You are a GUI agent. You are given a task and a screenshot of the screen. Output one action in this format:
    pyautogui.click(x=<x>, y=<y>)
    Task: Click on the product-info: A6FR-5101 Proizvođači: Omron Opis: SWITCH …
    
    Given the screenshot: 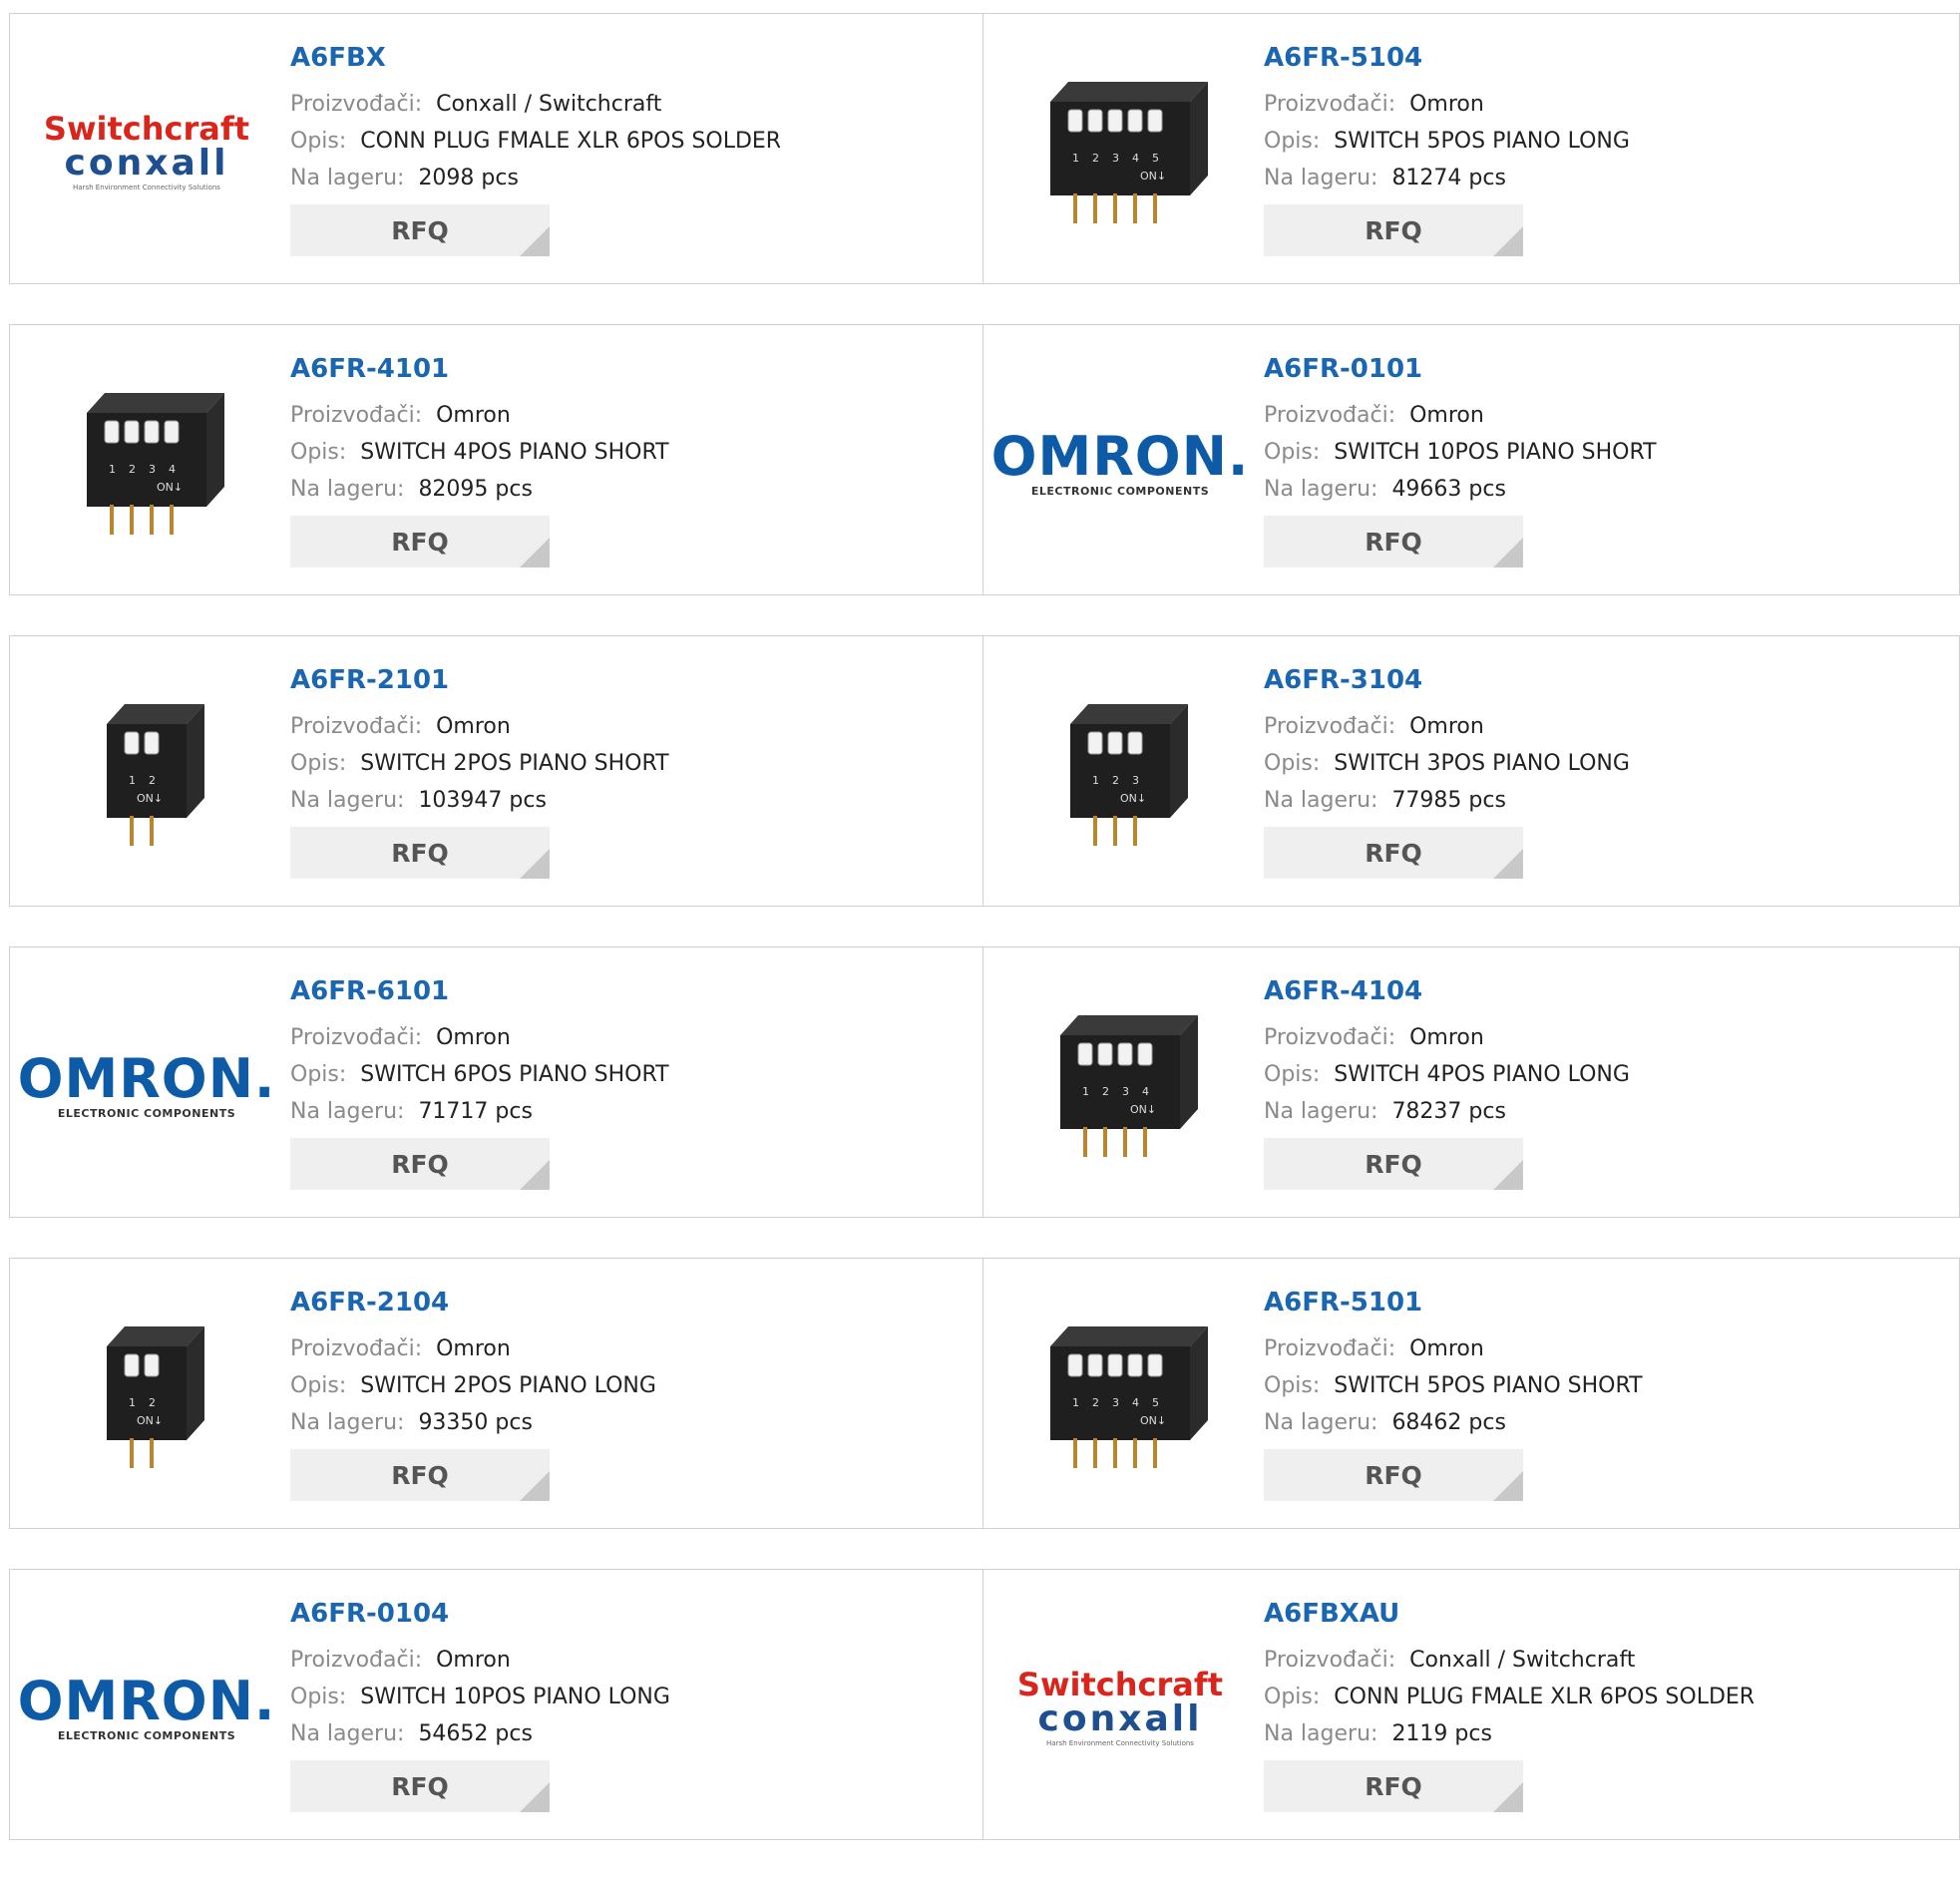 What is the action you would take?
    pyautogui.click(x=1454, y=1394)
    